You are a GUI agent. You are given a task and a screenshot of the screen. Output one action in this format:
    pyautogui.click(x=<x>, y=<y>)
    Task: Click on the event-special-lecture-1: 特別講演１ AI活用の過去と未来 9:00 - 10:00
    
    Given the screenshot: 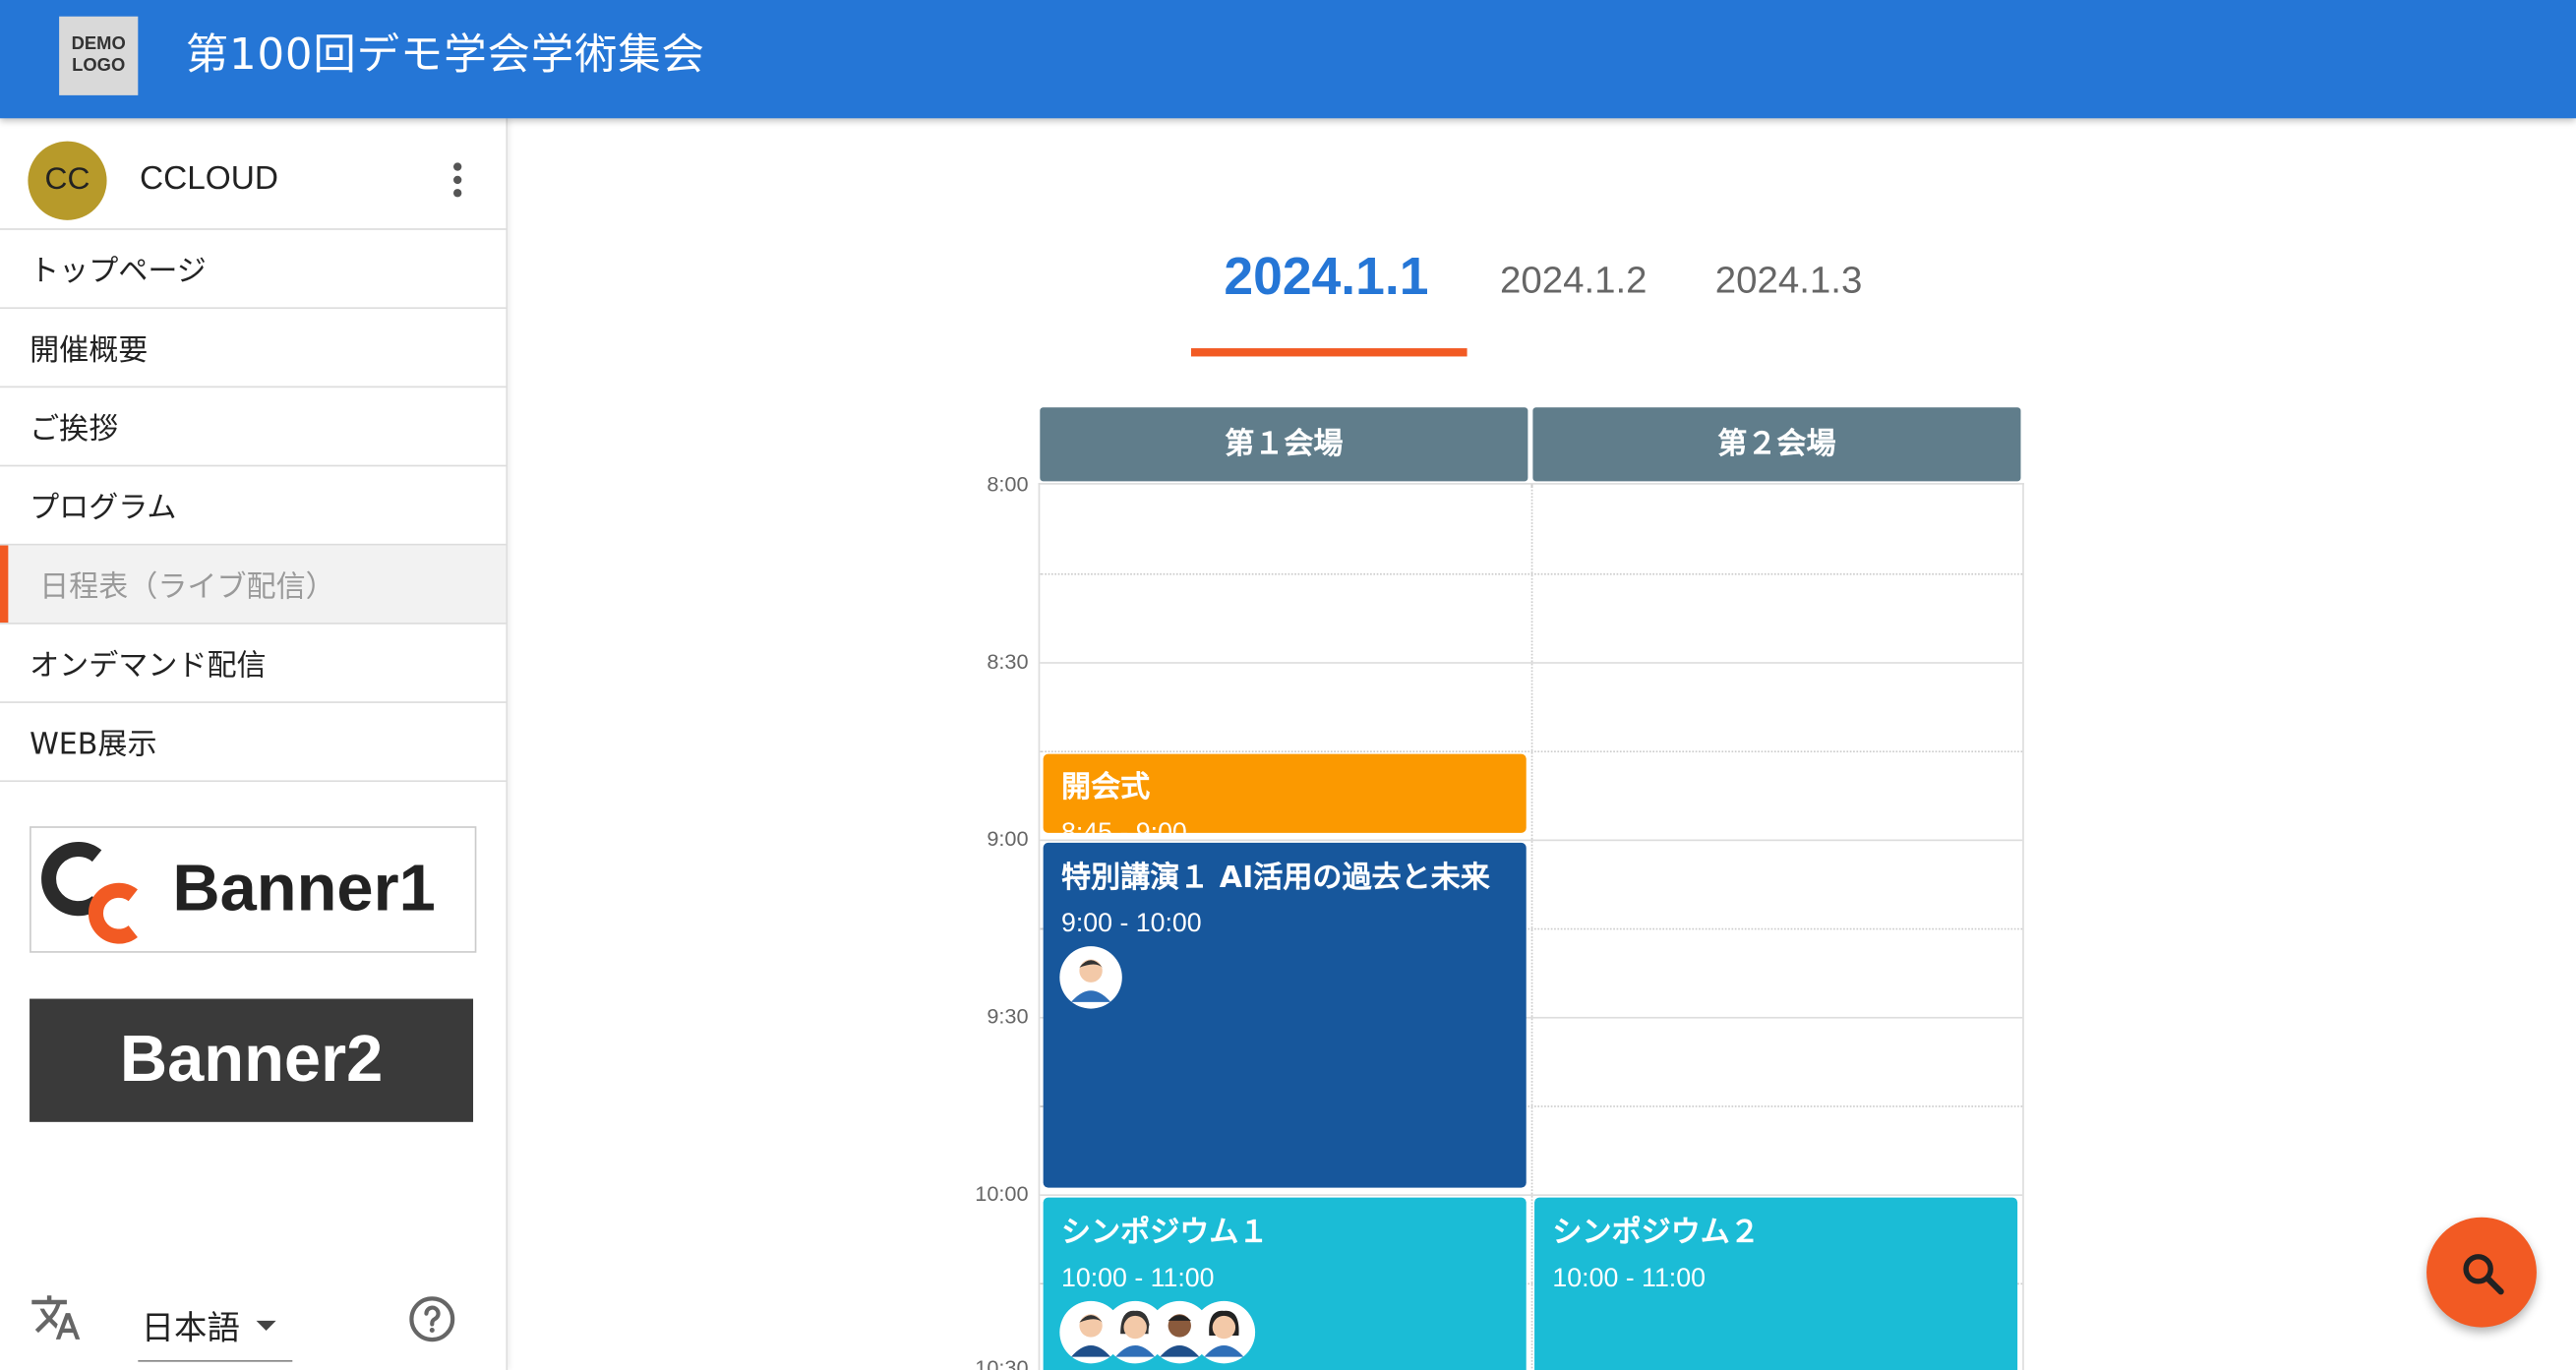 What is the action you would take?
    pyautogui.click(x=1285, y=1015)
    